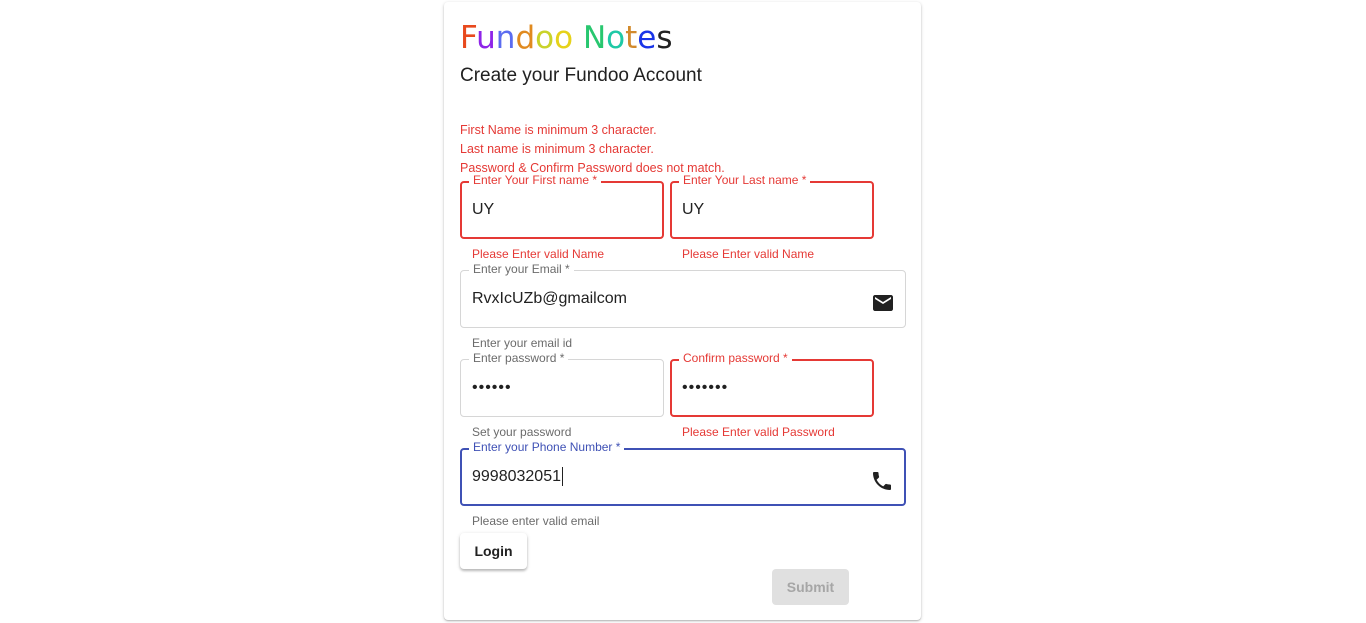 This screenshot has width=1366, height=623. Describe the element at coordinates (492, 388) in the screenshot. I see `password-input: ••••••` at that location.